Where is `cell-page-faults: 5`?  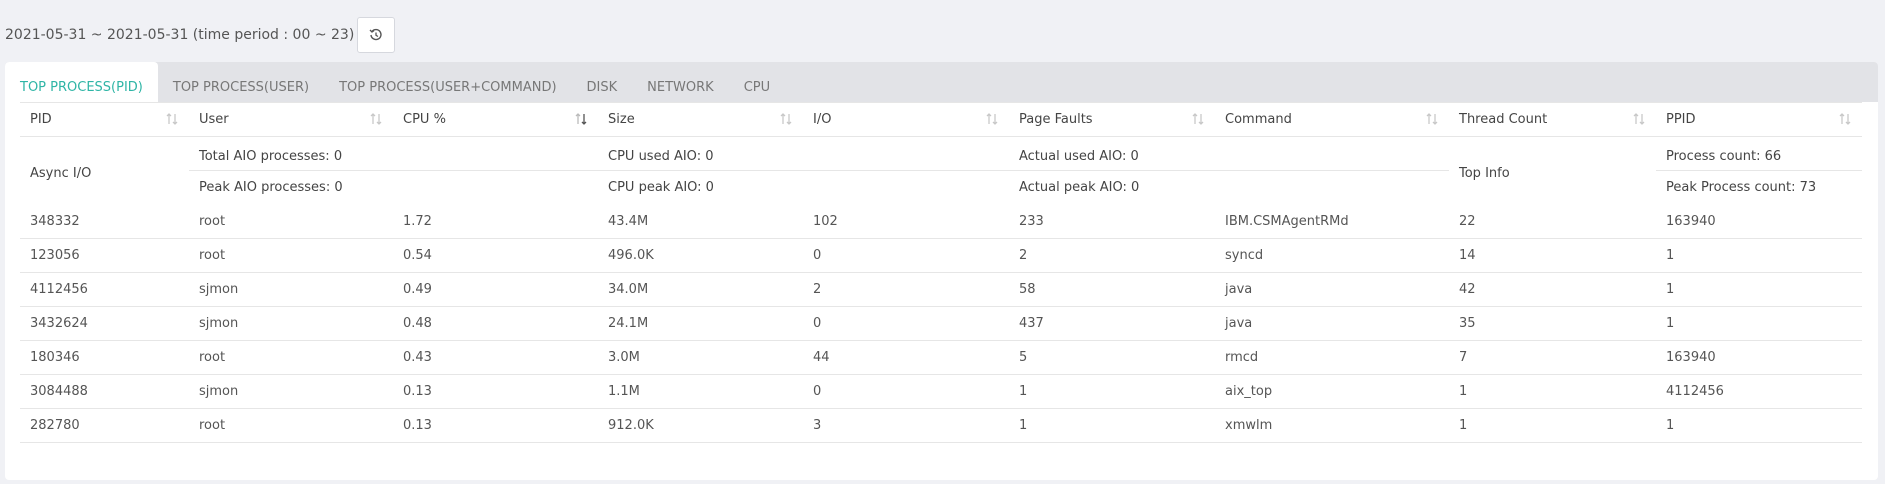
cell-page-faults: 5 is located at coordinates (1112, 357).